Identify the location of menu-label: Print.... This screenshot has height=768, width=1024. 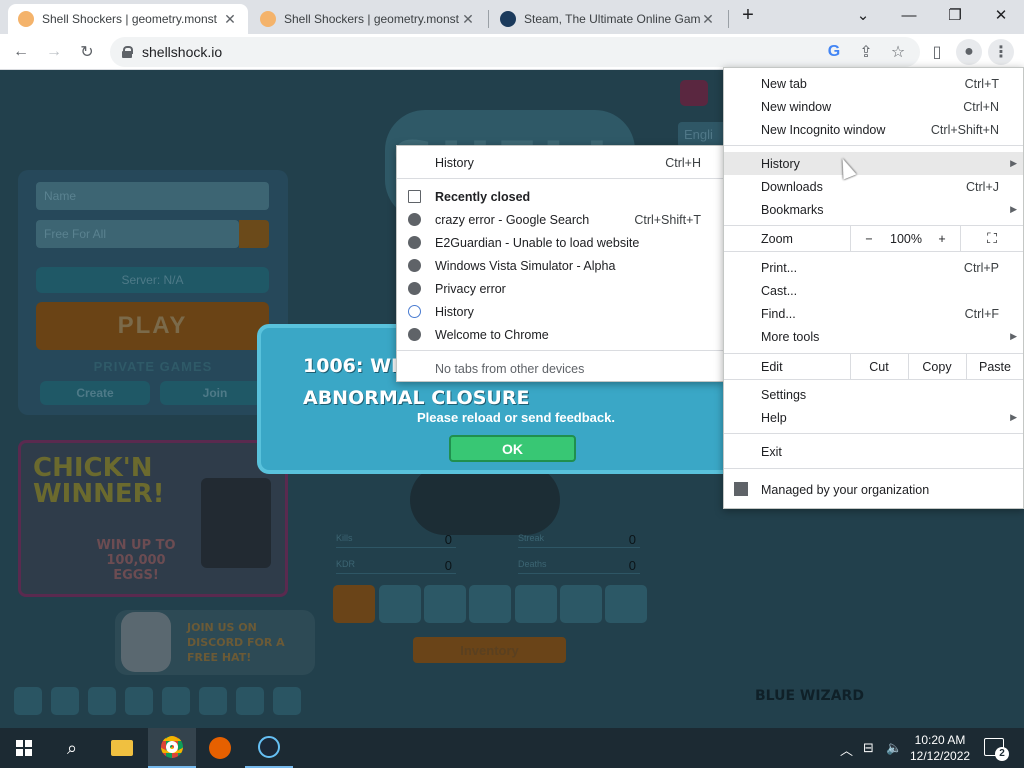
(779, 267).